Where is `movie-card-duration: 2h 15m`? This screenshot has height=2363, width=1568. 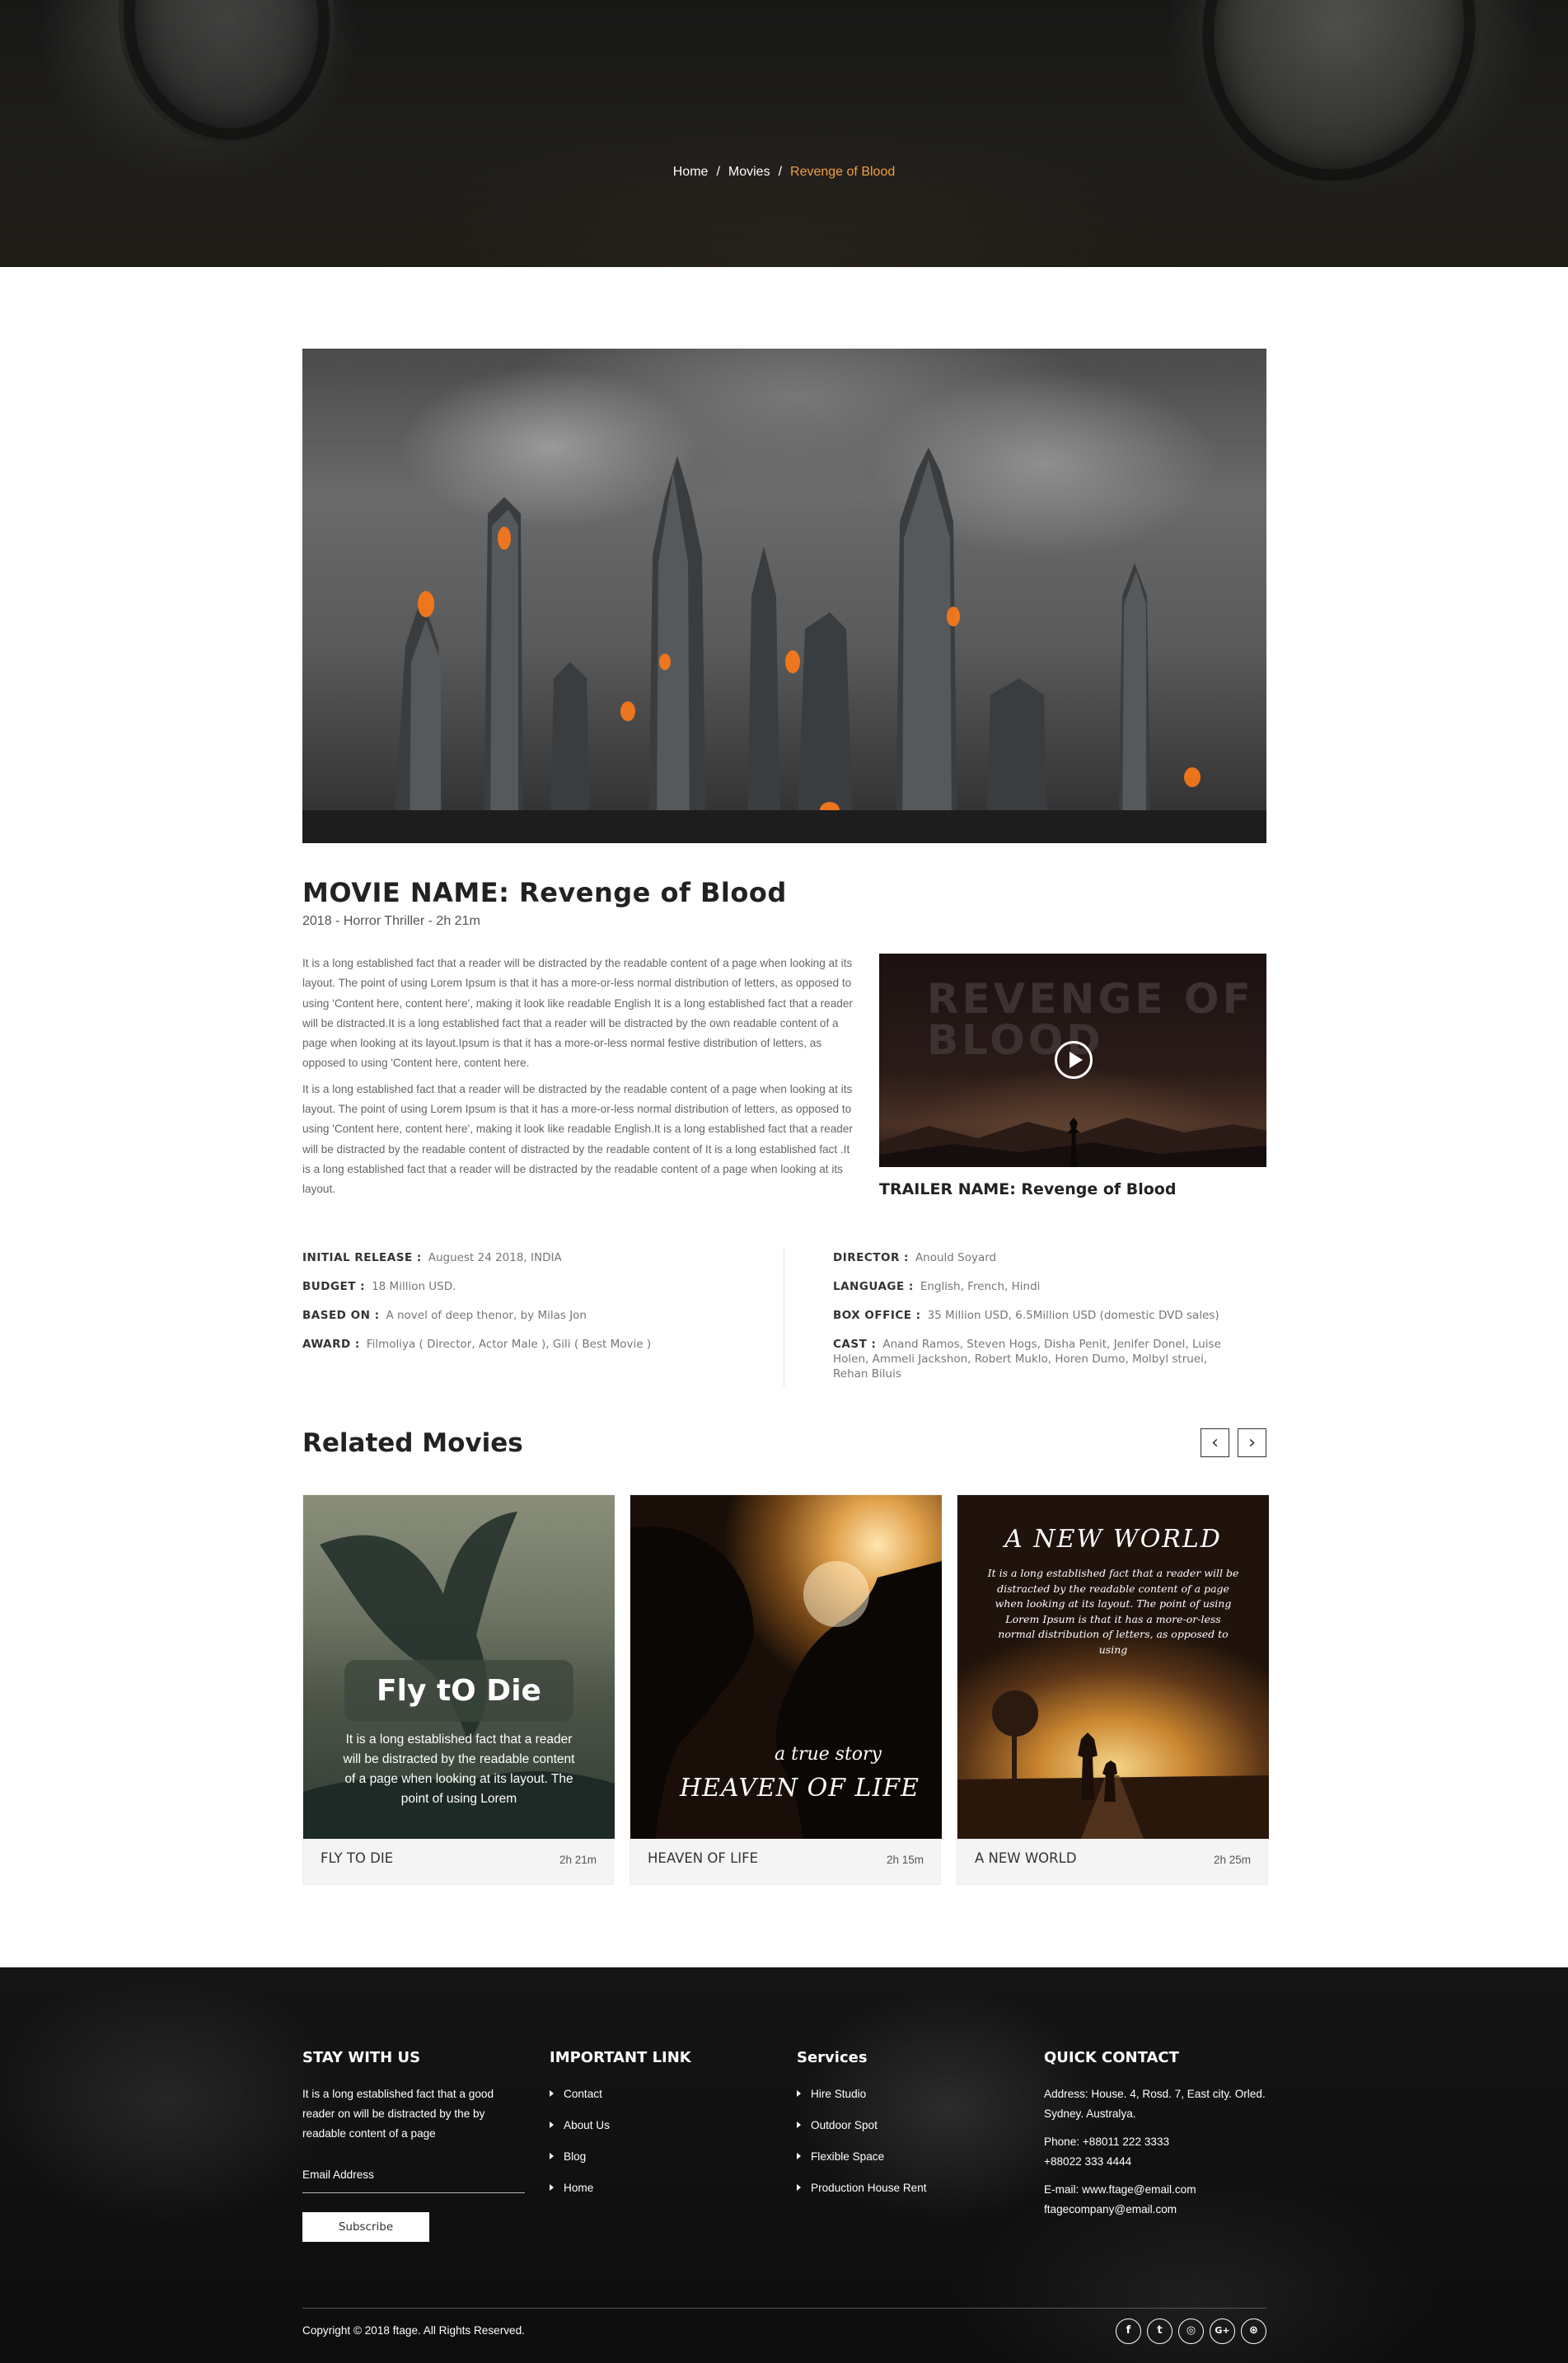 movie-card-duration: 2h 15m is located at coordinates (905, 1860).